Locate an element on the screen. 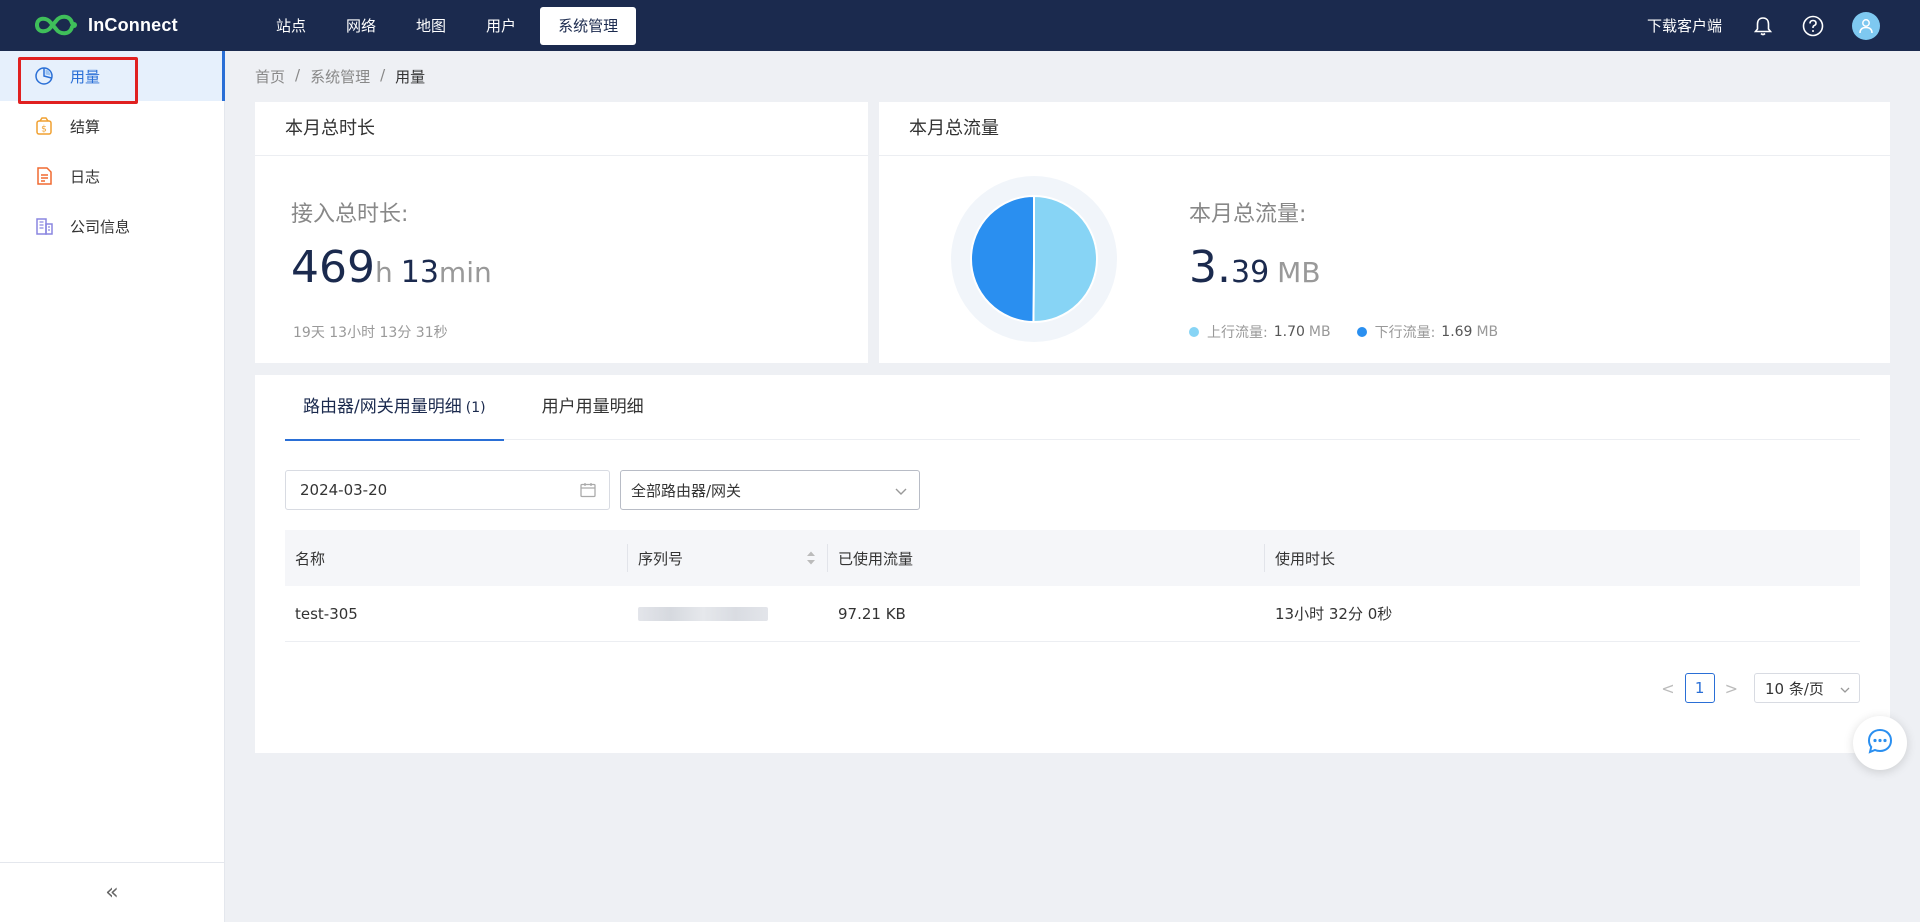 This screenshot has height=922, width=1920. legend-upload-value: 1.70 is located at coordinates (1289, 332).